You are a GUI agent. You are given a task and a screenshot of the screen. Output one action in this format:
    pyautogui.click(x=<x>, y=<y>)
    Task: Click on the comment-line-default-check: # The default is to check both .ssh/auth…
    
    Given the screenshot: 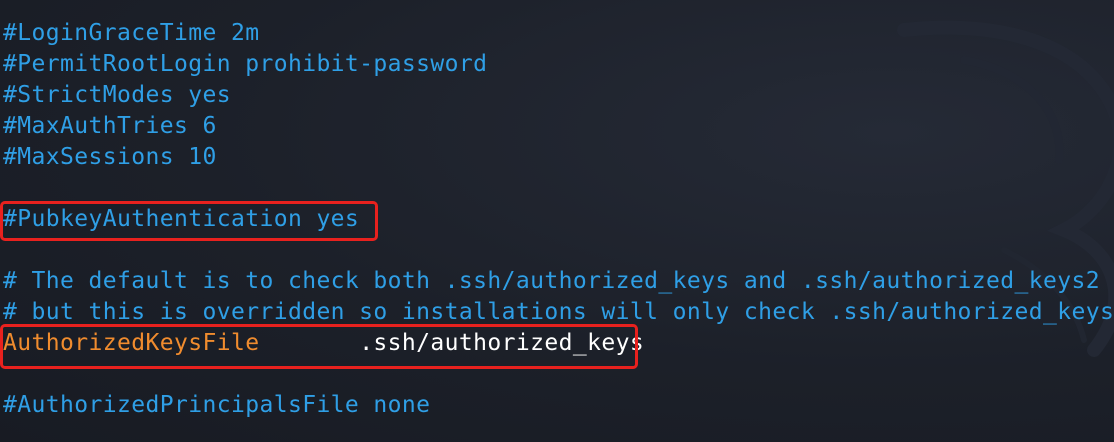 What is the action you would take?
    pyautogui.click(x=552, y=281)
    